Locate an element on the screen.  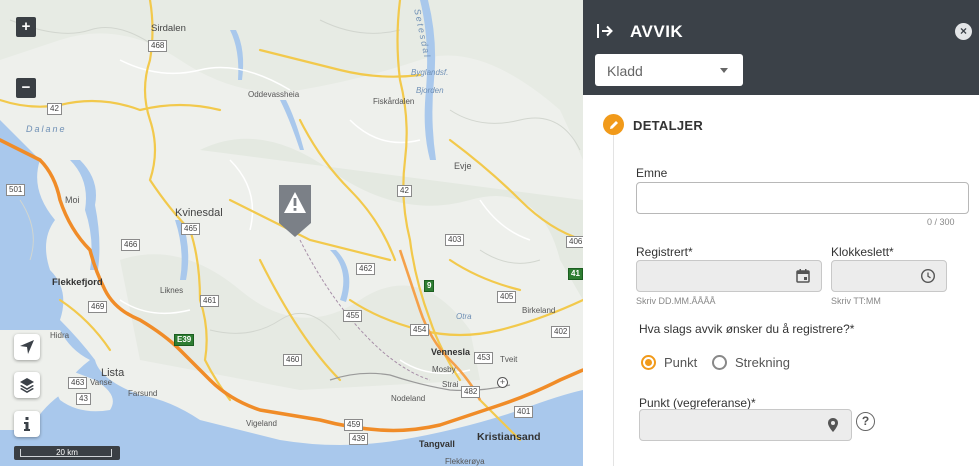
place-label: Fiskårdalen is located at coordinates (394, 101).